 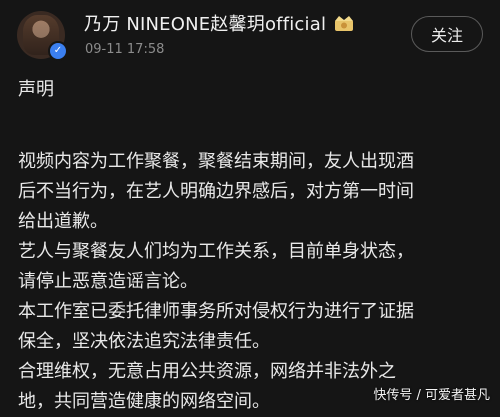 I want to click on text-line: 请停止恶意造谣言论。, so click(x=108, y=281).